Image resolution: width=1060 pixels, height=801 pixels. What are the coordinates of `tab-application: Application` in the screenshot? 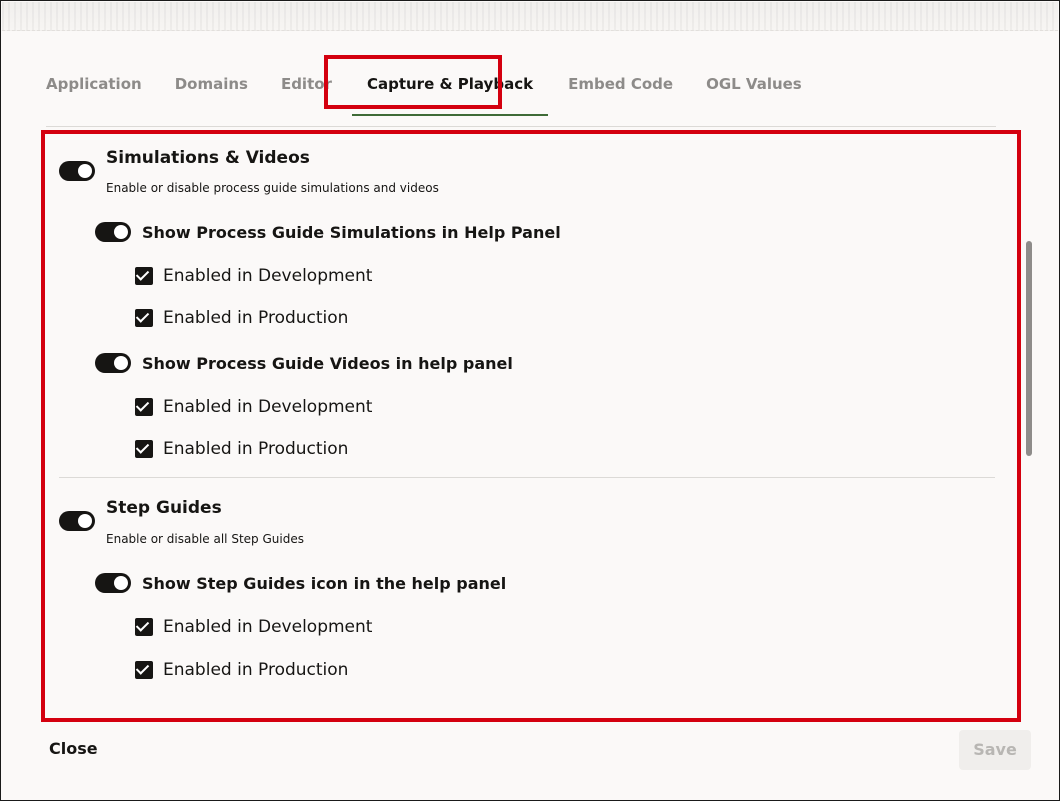 It's located at (94, 84).